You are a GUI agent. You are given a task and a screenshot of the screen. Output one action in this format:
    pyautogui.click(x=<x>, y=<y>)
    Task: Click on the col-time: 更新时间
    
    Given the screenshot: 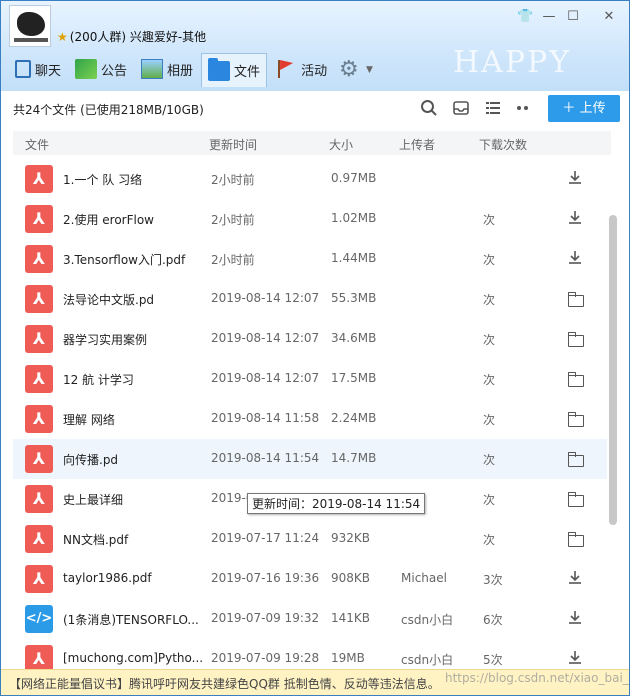 What is the action you would take?
    pyautogui.click(x=233, y=144)
    